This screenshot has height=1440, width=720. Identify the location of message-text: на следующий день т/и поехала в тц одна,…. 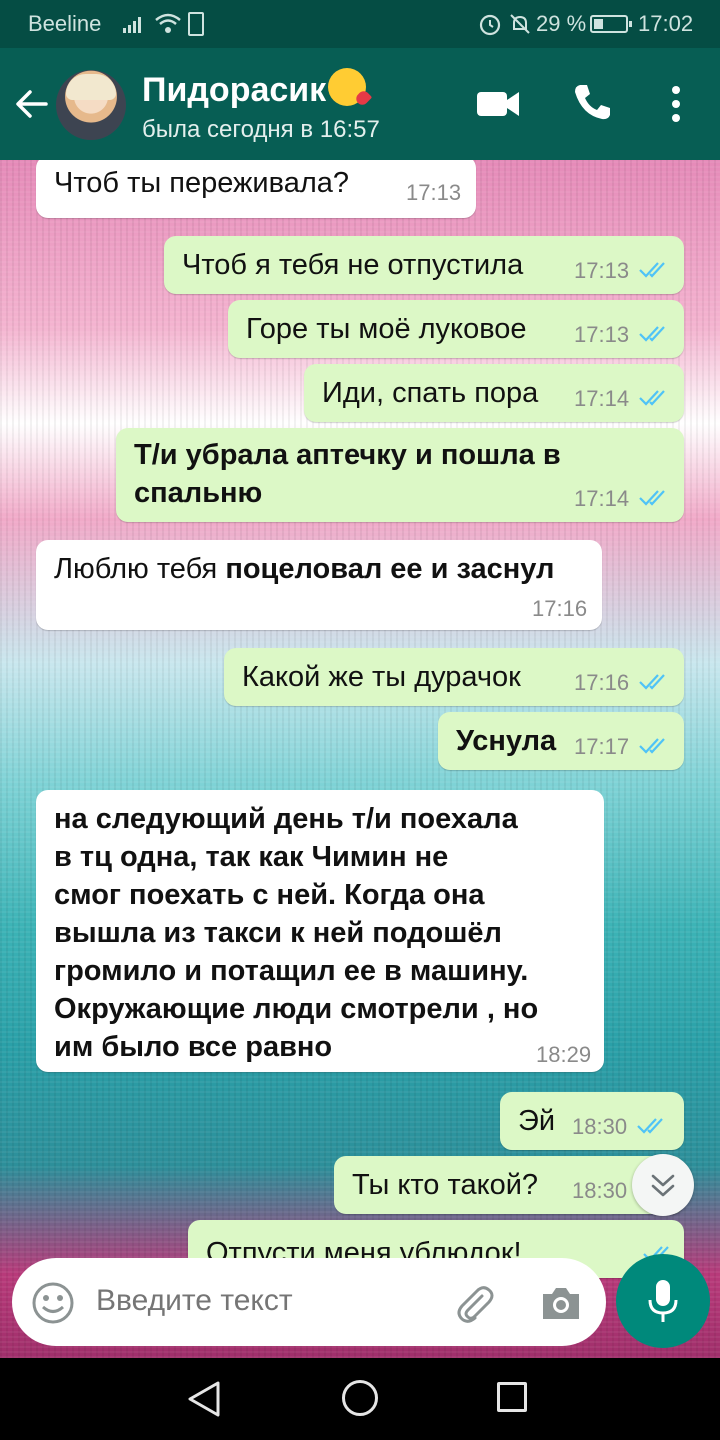
(296, 933).